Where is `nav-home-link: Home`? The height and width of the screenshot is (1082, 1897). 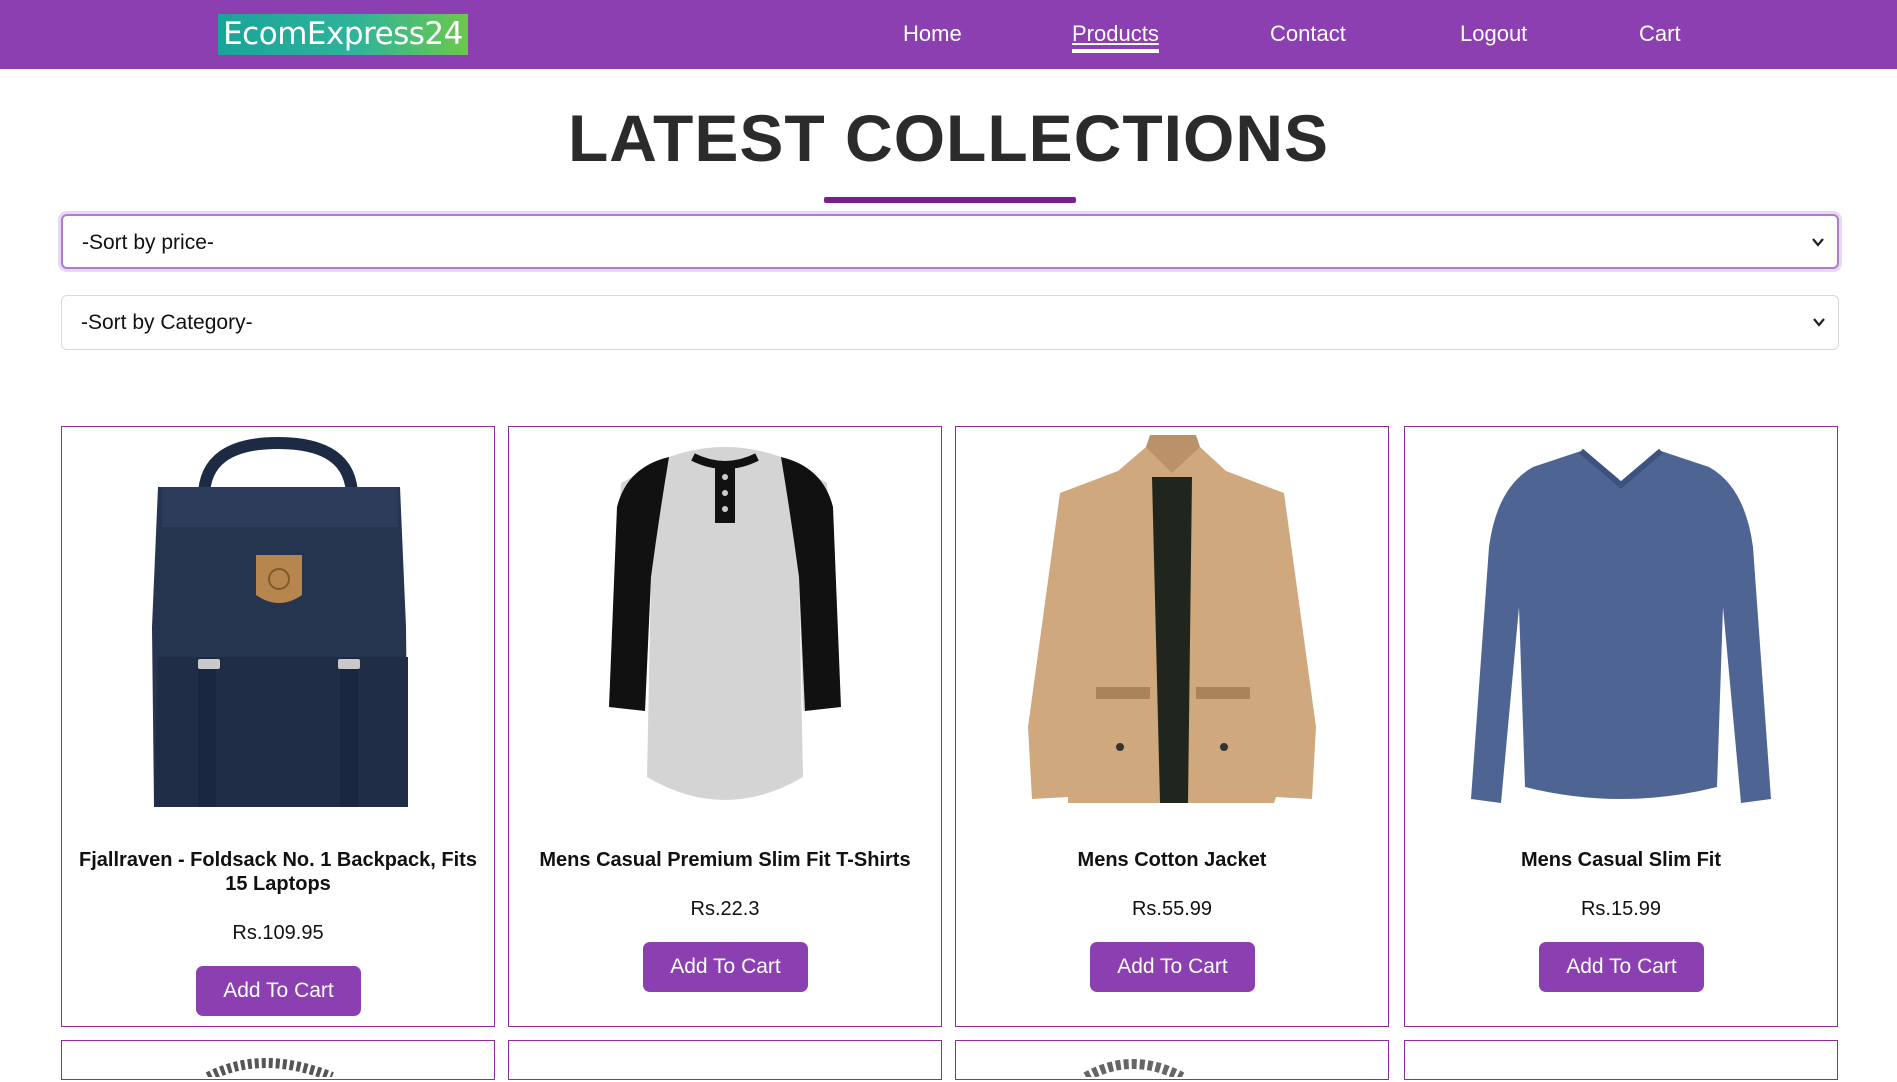 nav-home-link: Home is located at coordinates (932, 34).